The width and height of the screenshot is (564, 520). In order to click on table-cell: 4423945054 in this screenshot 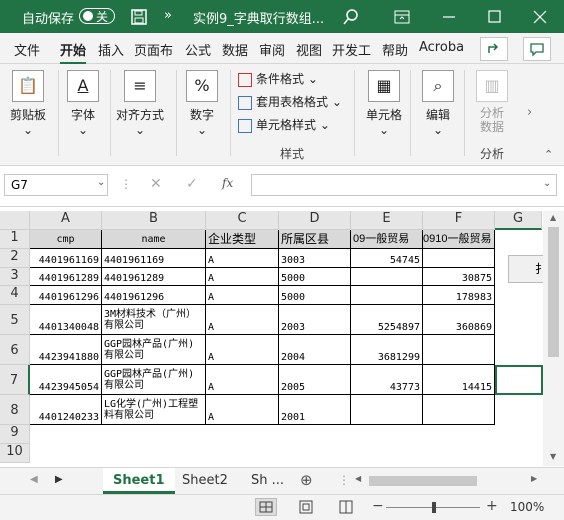, I will do `click(66, 380)`.